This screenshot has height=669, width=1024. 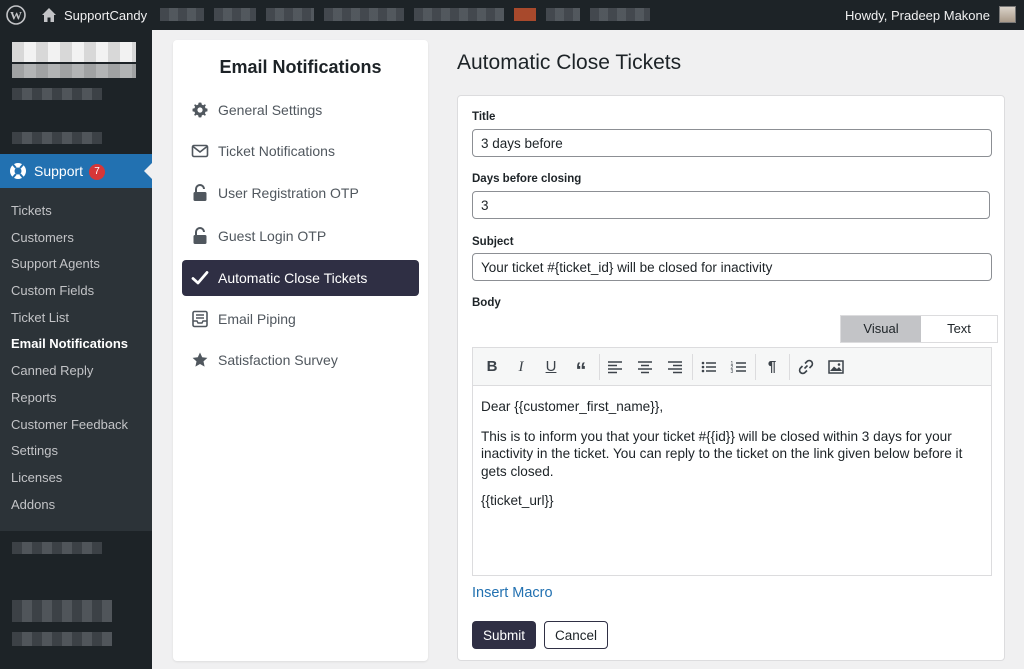 I want to click on italic-icon: I, so click(x=521, y=367).